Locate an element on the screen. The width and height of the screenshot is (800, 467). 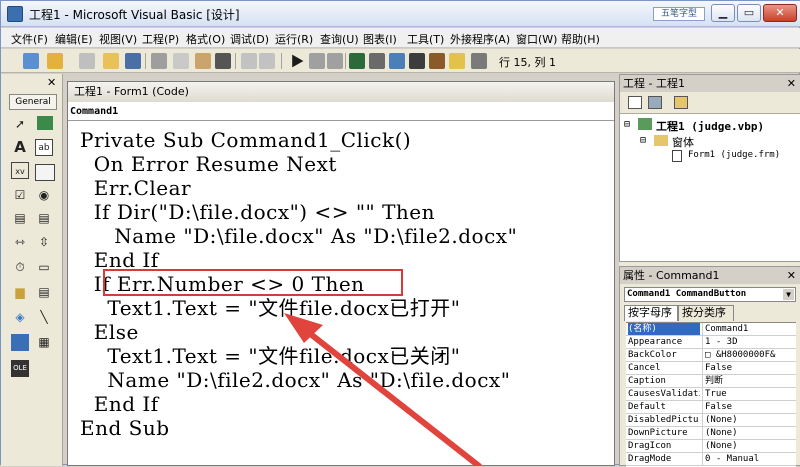
image-tool-icon is located at coordinates (20, 342).